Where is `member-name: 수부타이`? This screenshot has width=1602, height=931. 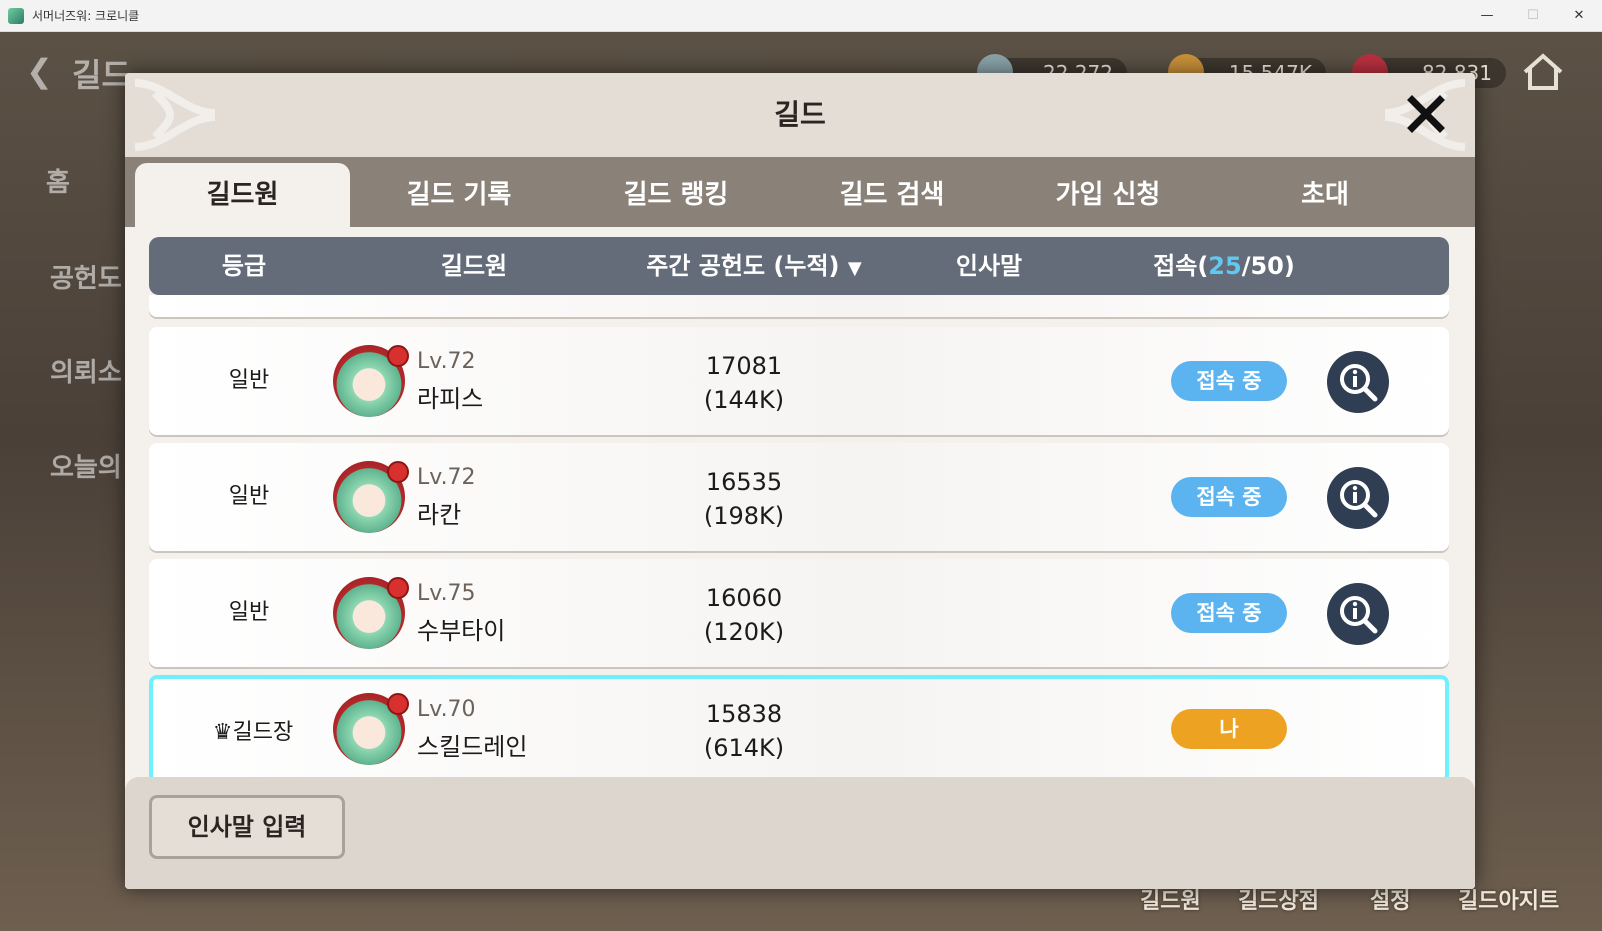 member-name: 수부타이 is located at coordinates (461, 631).